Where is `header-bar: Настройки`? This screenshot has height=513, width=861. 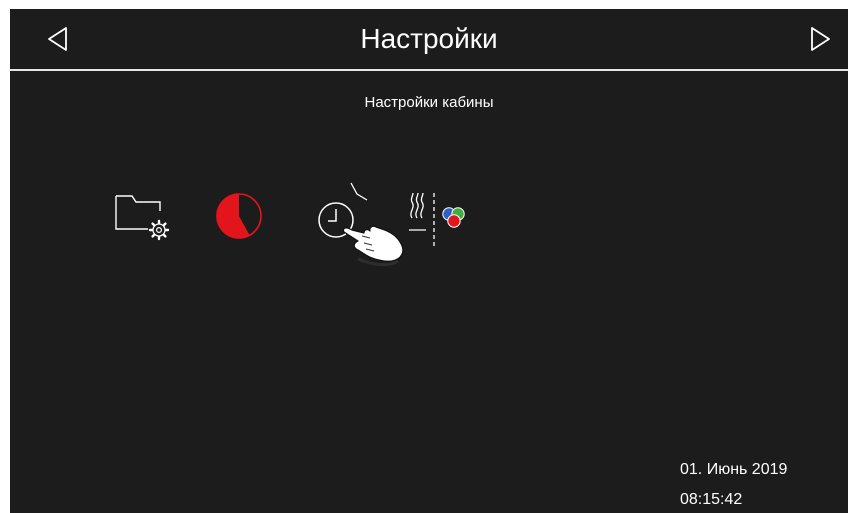
header-bar: Настройки is located at coordinates (429, 39).